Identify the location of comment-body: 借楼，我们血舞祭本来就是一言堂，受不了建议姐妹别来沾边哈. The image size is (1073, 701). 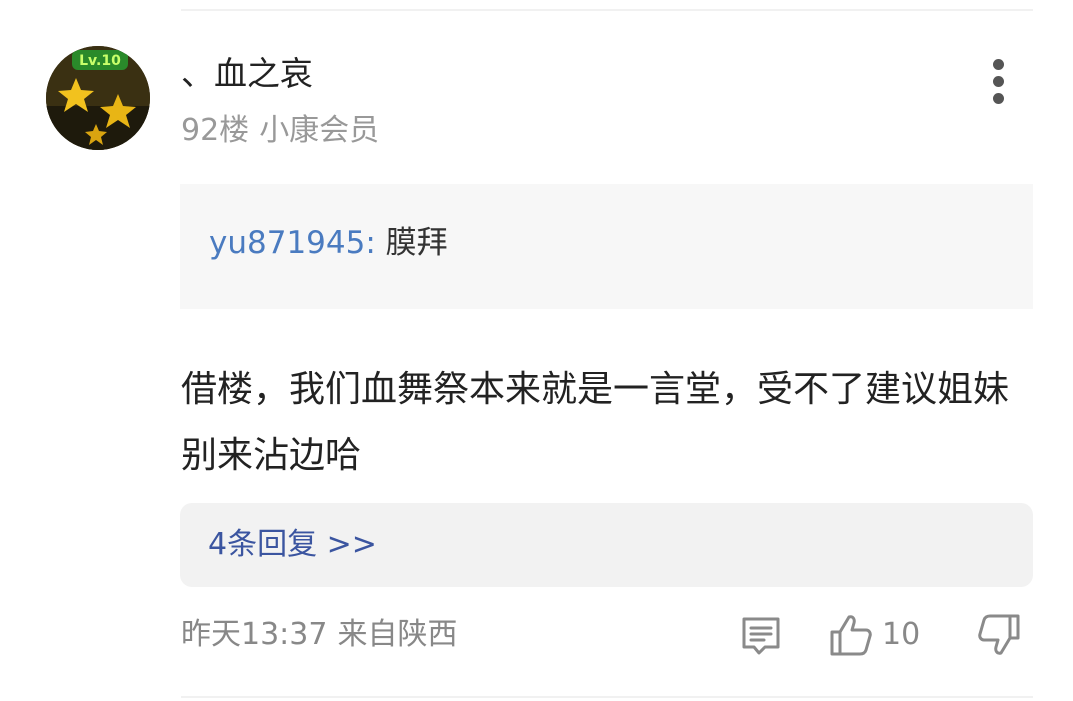
(595, 422).